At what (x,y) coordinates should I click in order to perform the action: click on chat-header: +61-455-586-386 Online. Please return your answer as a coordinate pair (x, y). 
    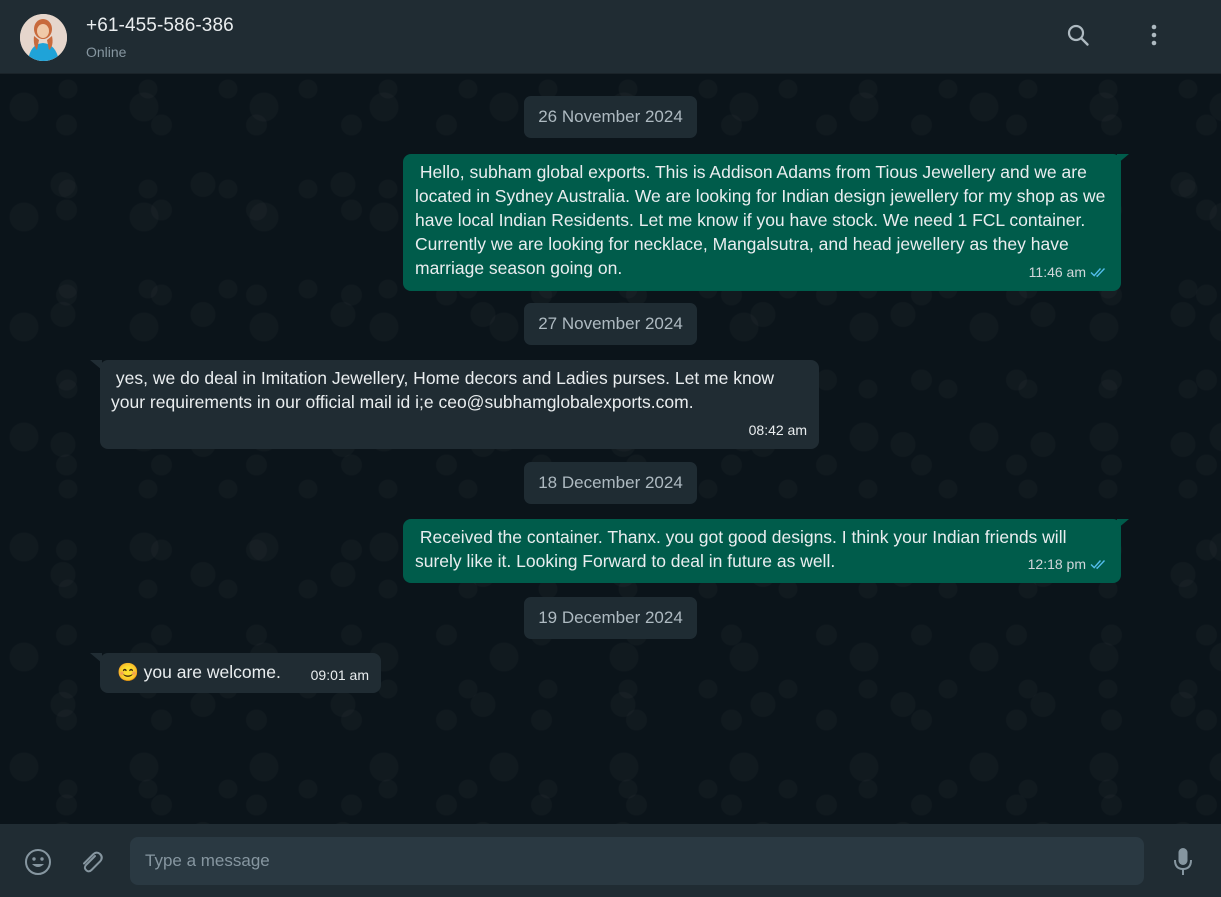
    Looking at the image, I should click on (610, 37).